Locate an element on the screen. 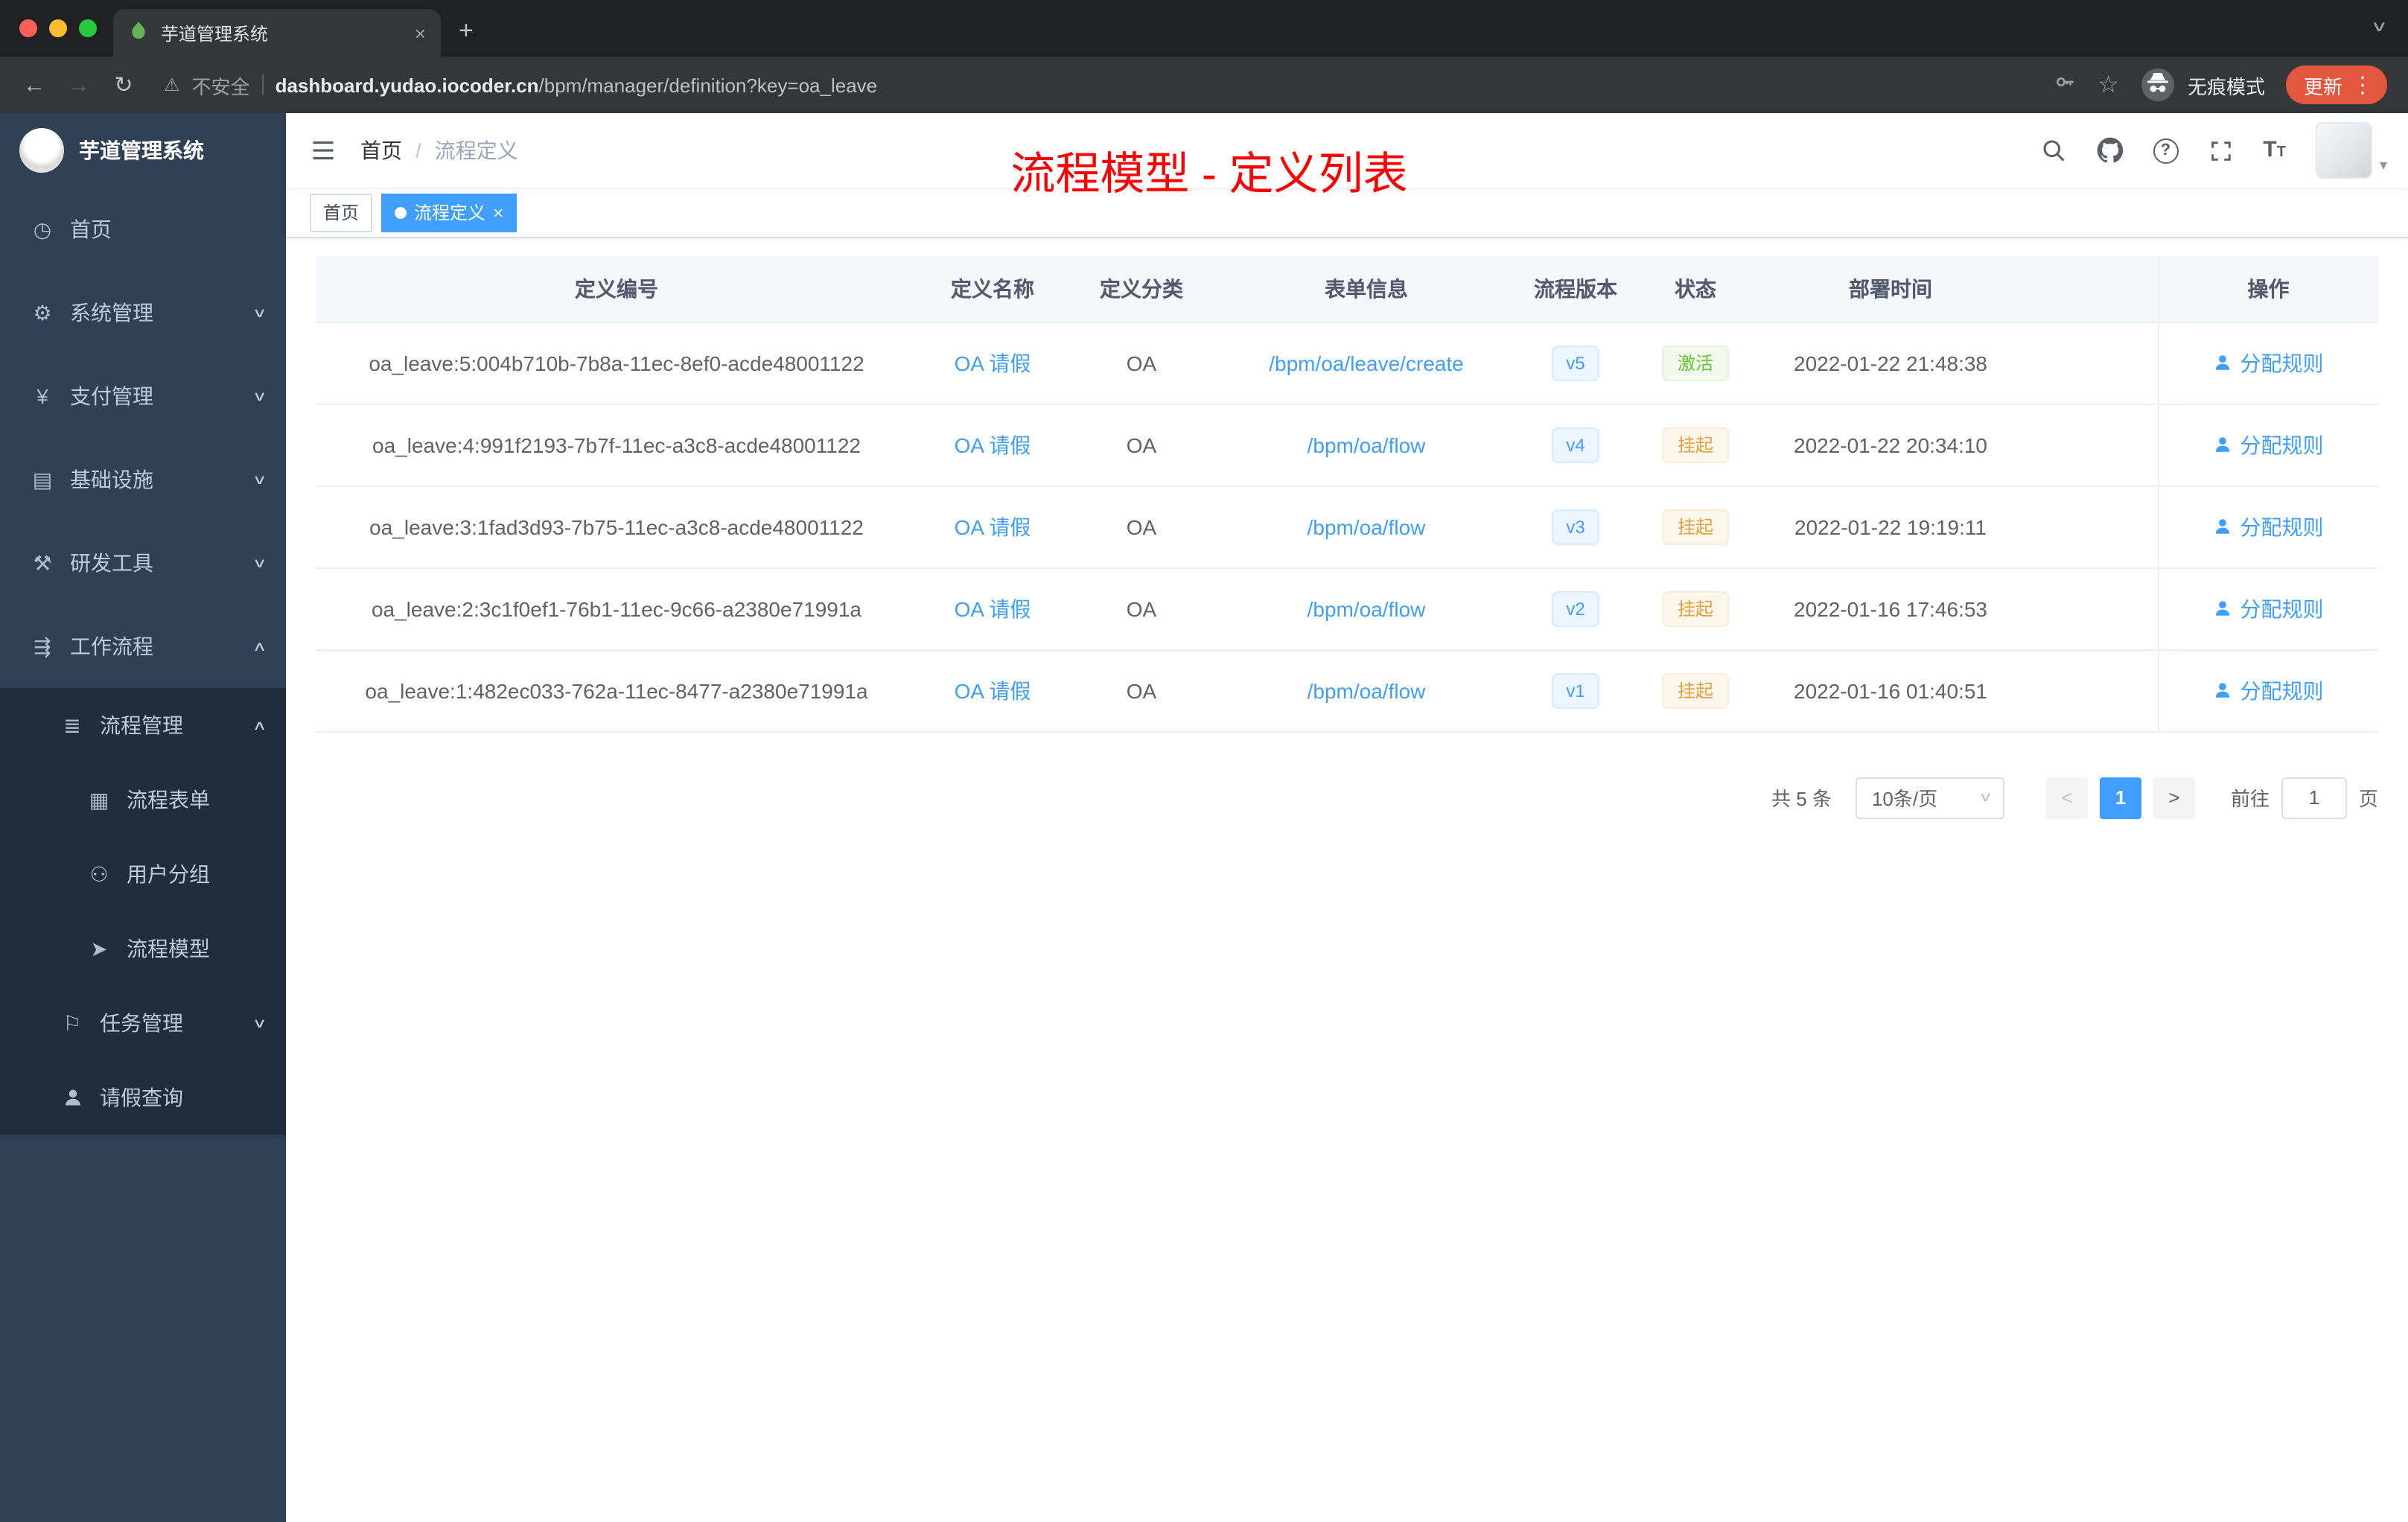 Image resolution: width=2408 pixels, height=1522 pixels. status-badge: 激活 is located at coordinates (1695, 362).